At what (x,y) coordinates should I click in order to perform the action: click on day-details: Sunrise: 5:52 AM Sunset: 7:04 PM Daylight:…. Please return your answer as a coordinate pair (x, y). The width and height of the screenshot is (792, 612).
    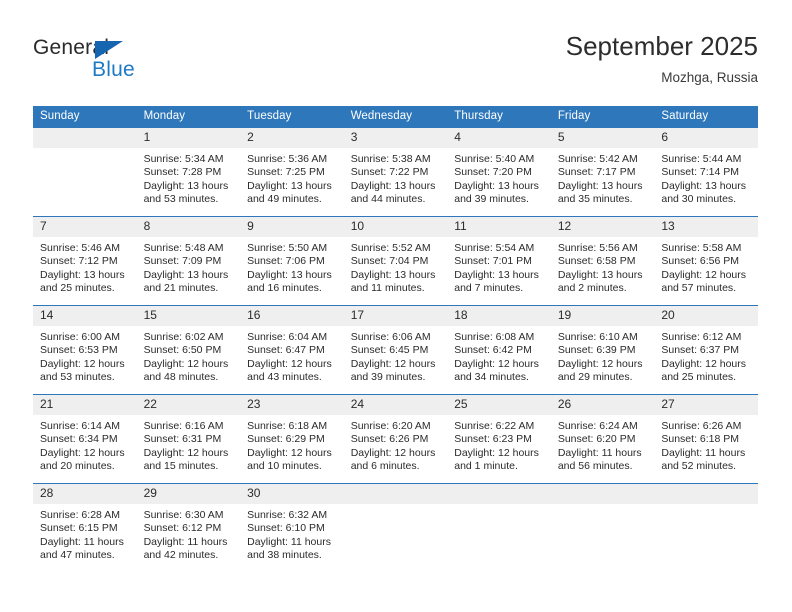
    Looking at the image, I should click on (396, 266).